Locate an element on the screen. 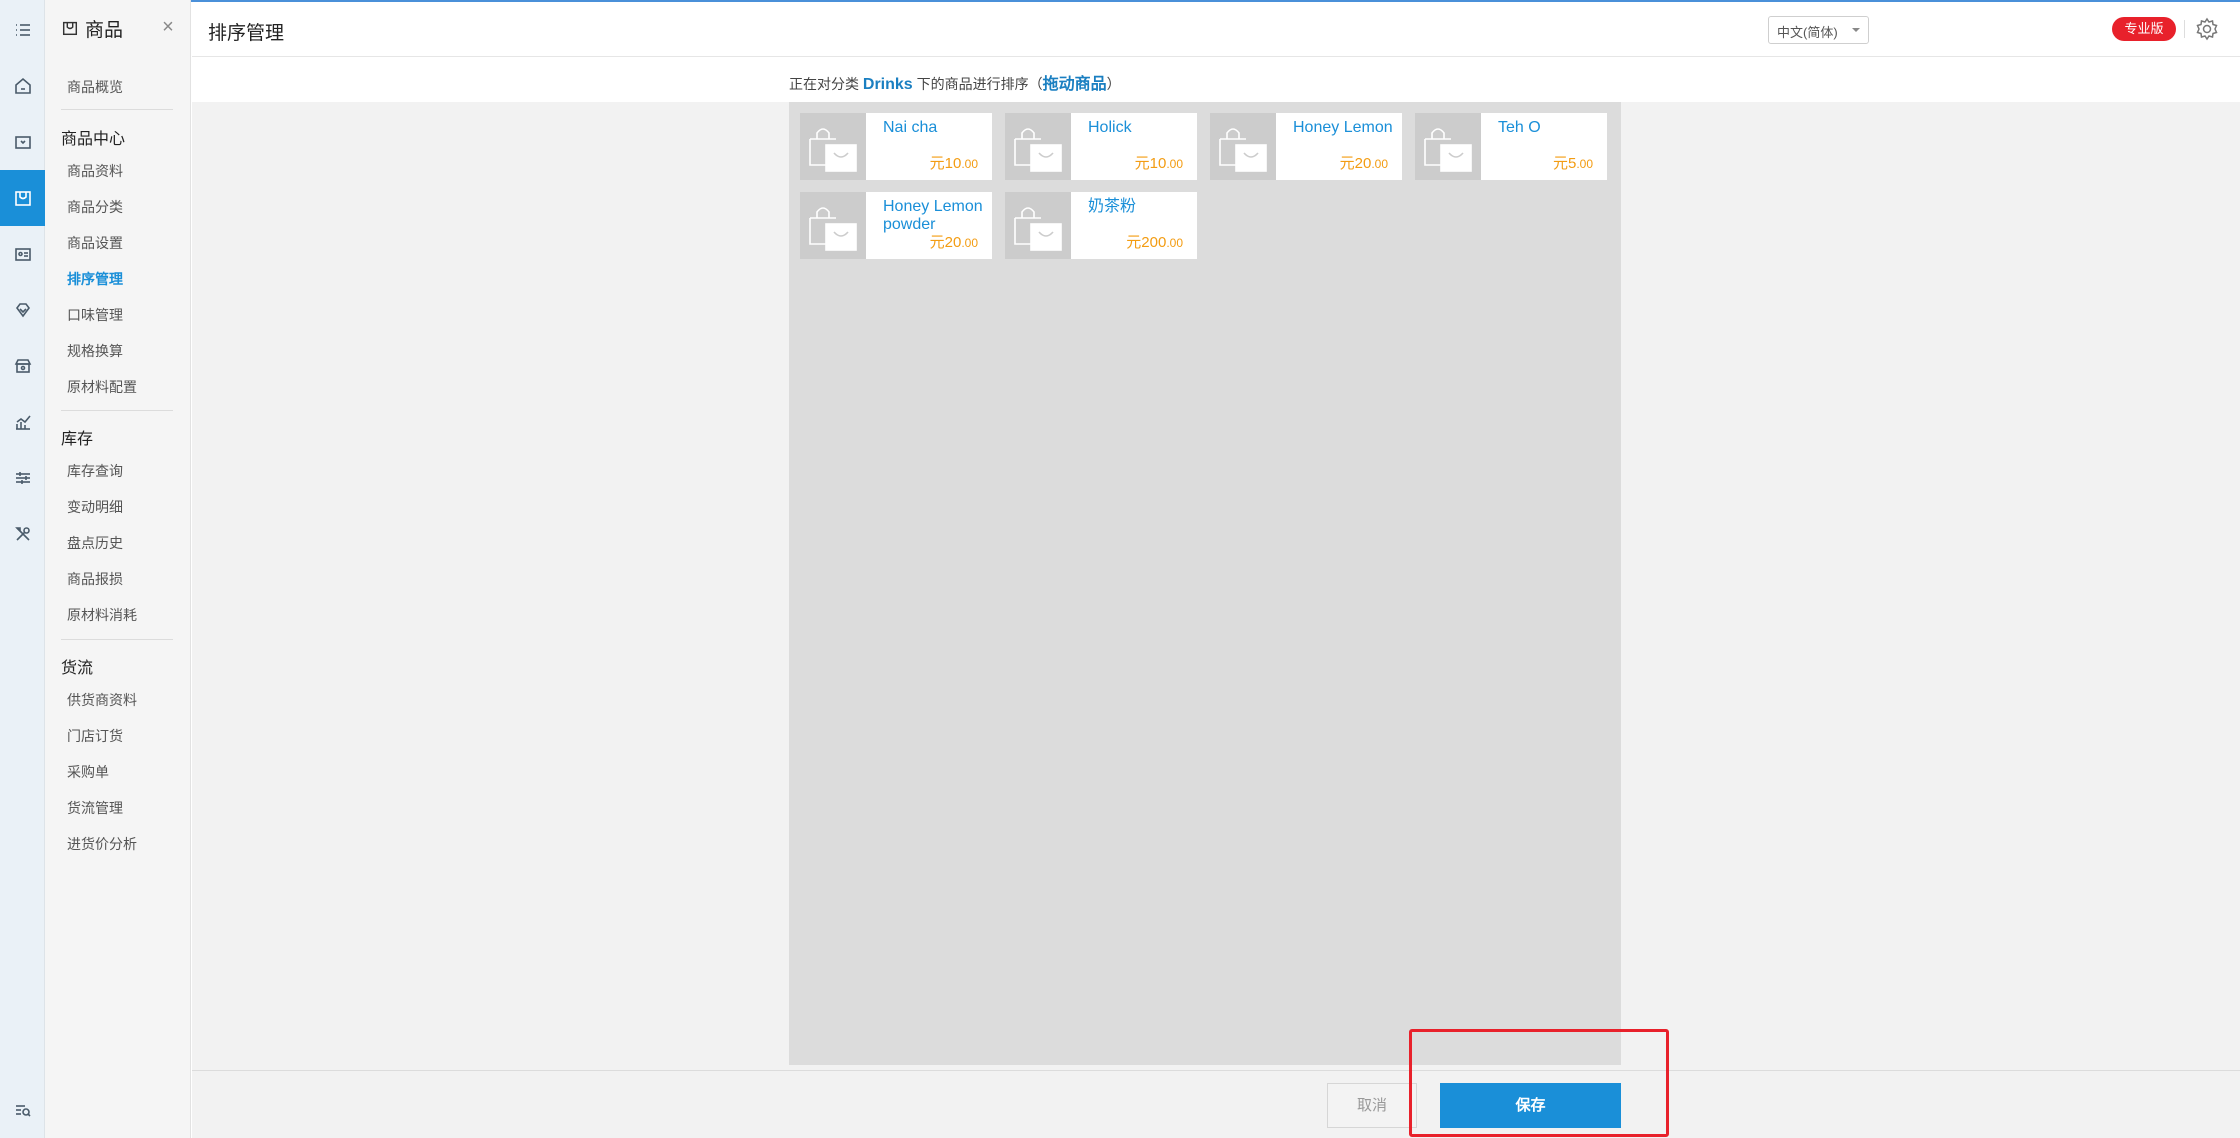 This screenshot has width=2240, height=1138. gem-icon is located at coordinates (22, 310).